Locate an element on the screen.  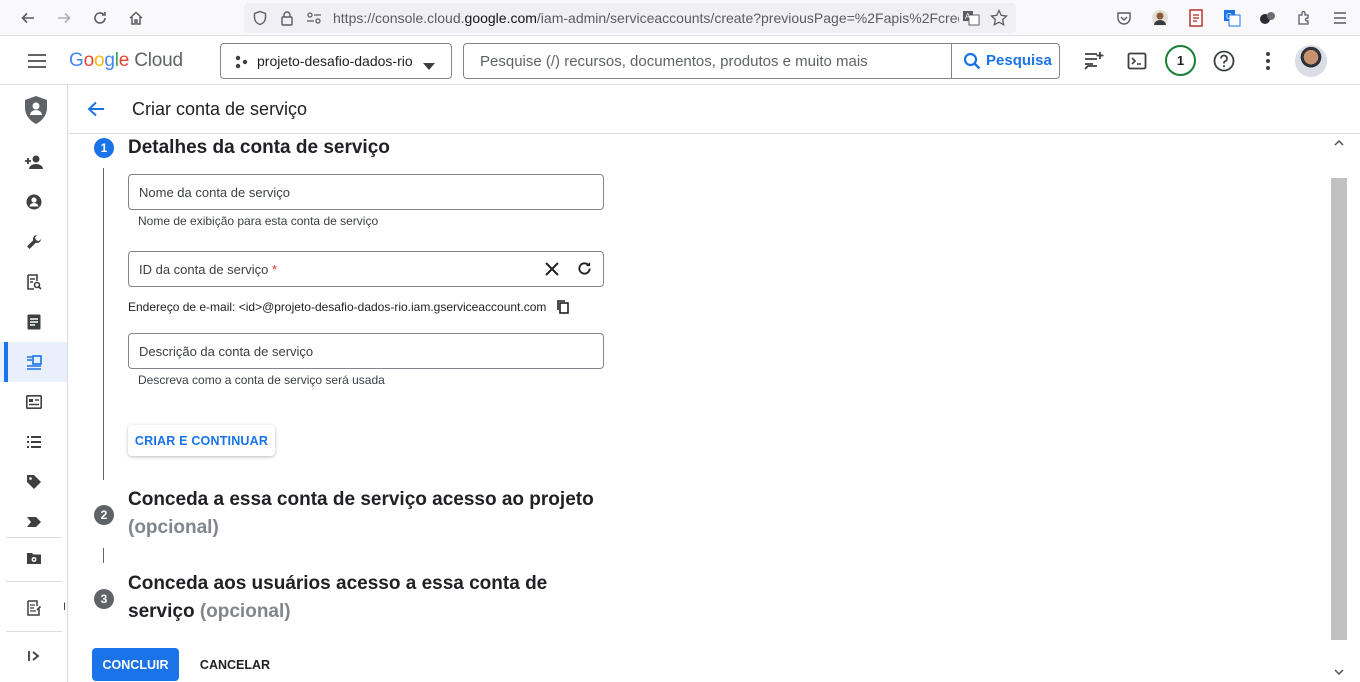
document-icon is located at coordinates (33, 322).